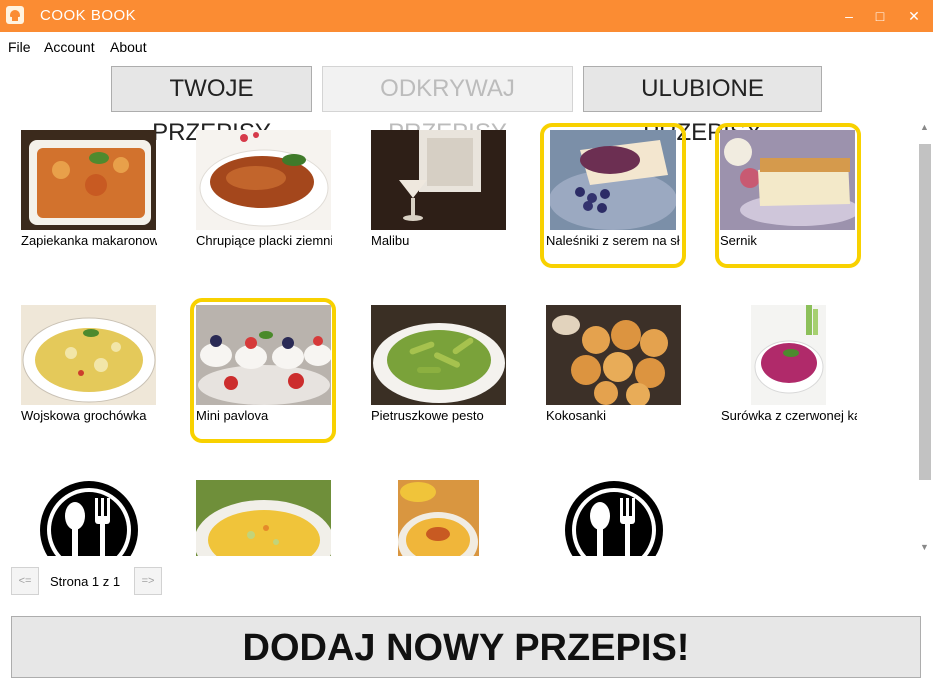 This screenshot has height=689, width=933. What do you see at coordinates (925, 312) in the screenshot?
I see `scrollbar-thumb` at bounding box center [925, 312].